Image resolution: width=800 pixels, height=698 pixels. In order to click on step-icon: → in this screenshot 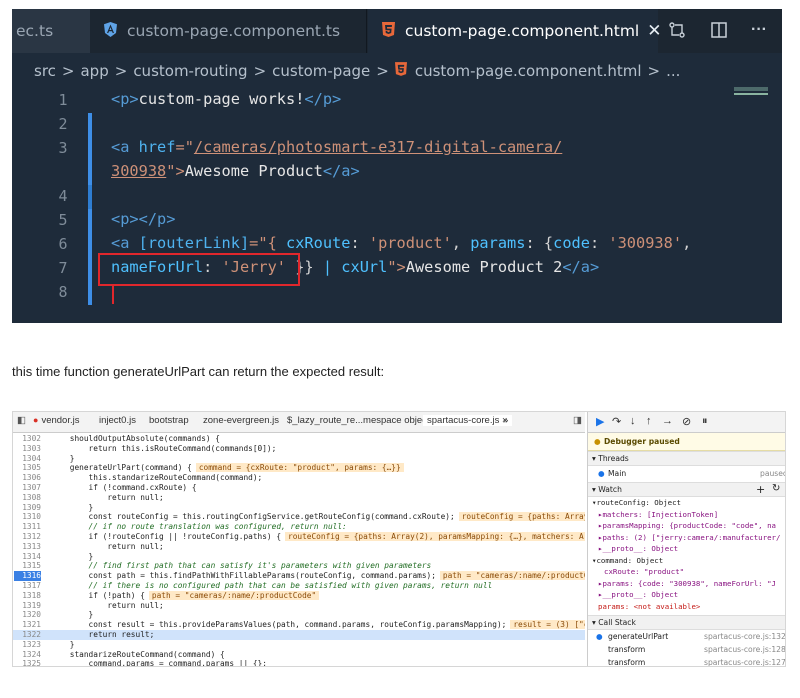, I will do `click(667, 421)`.